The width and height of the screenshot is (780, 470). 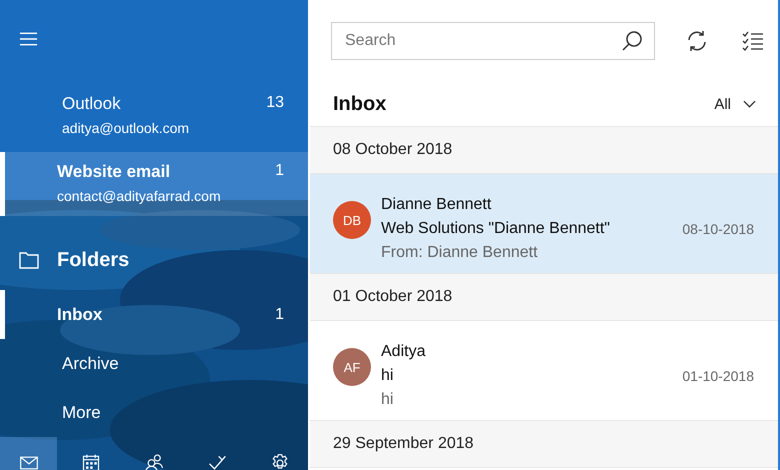 What do you see at coordinates (749, 104) in the screenshot?
I see `caret-icon` at bounding box center [749, 104].